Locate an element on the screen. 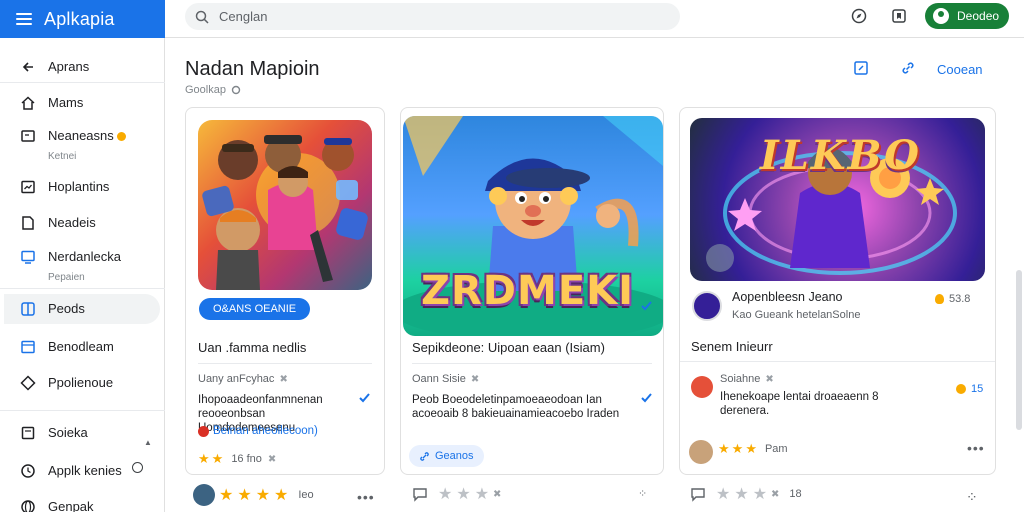 The width and height of the screenshot is (1024, 512). rating-stars: ★ ★ 16 fno ✖ is located at coordinates (237, 459).